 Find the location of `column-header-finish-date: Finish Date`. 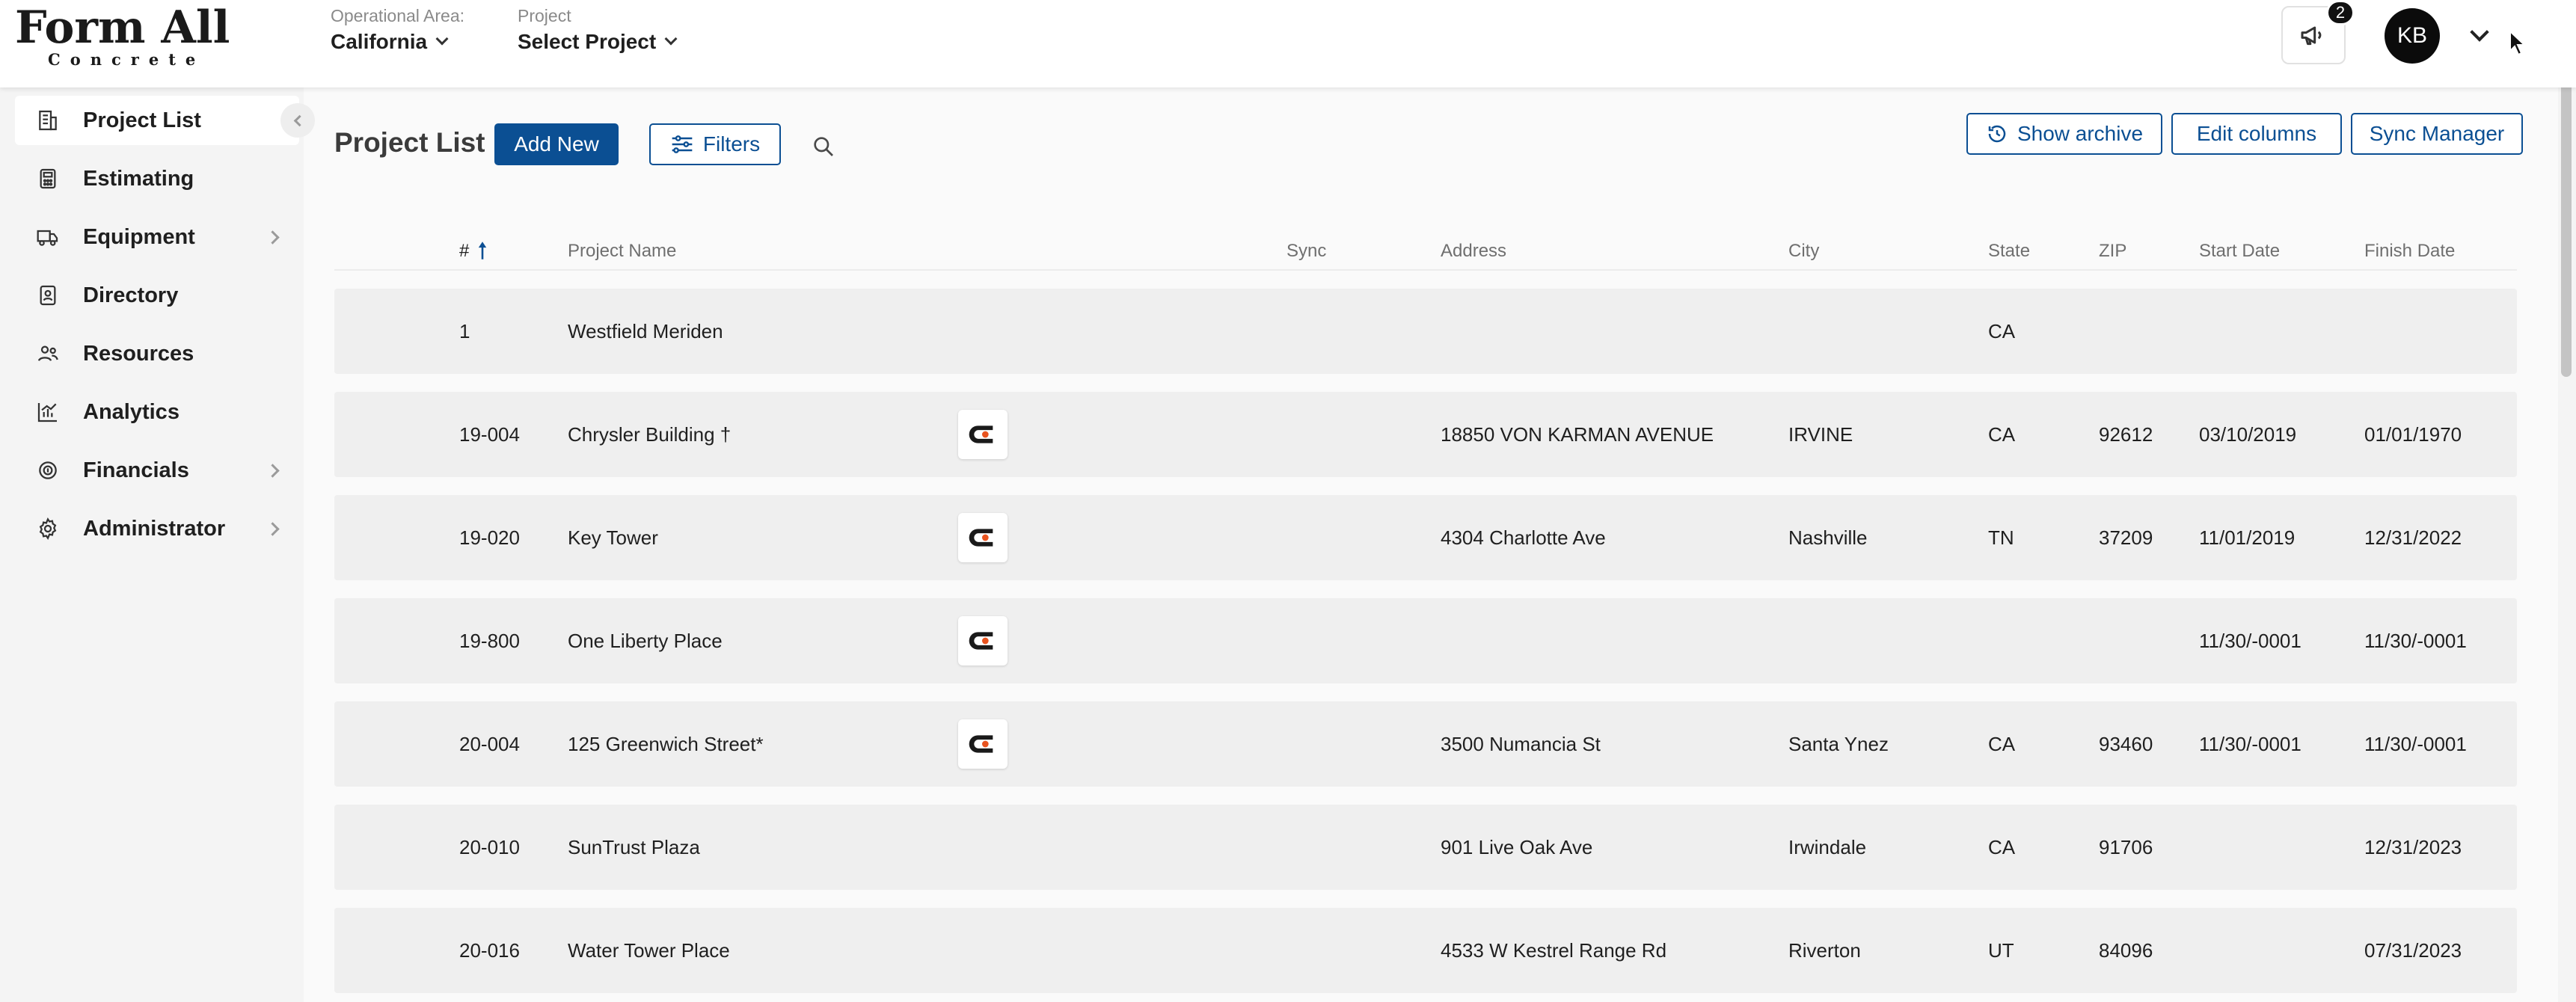

column-header-finish-date: Finish Date is located at coordinates (2409, 251).